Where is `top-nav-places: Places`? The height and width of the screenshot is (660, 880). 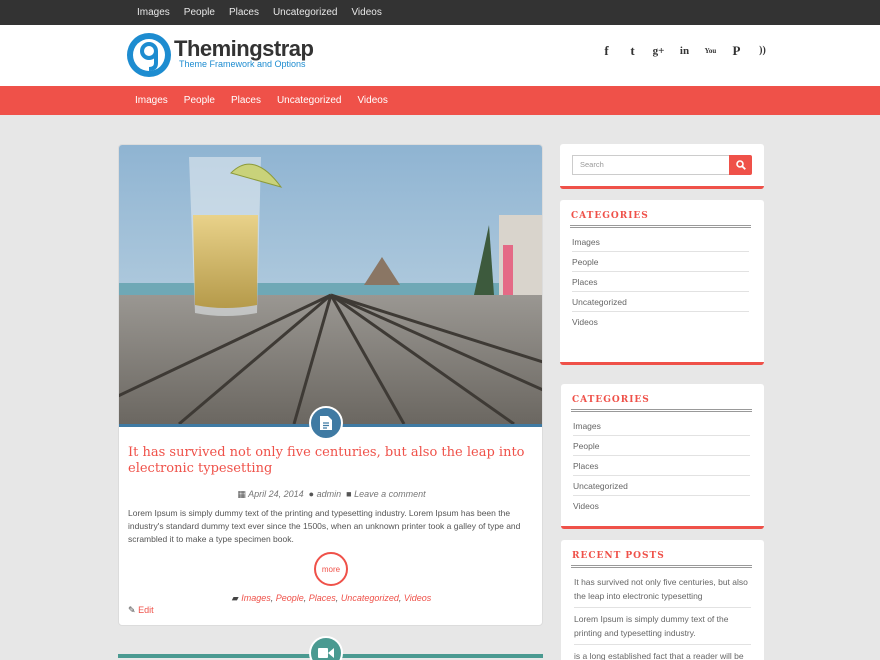 top-nav-places: Places is located at coordinates (244, 12).